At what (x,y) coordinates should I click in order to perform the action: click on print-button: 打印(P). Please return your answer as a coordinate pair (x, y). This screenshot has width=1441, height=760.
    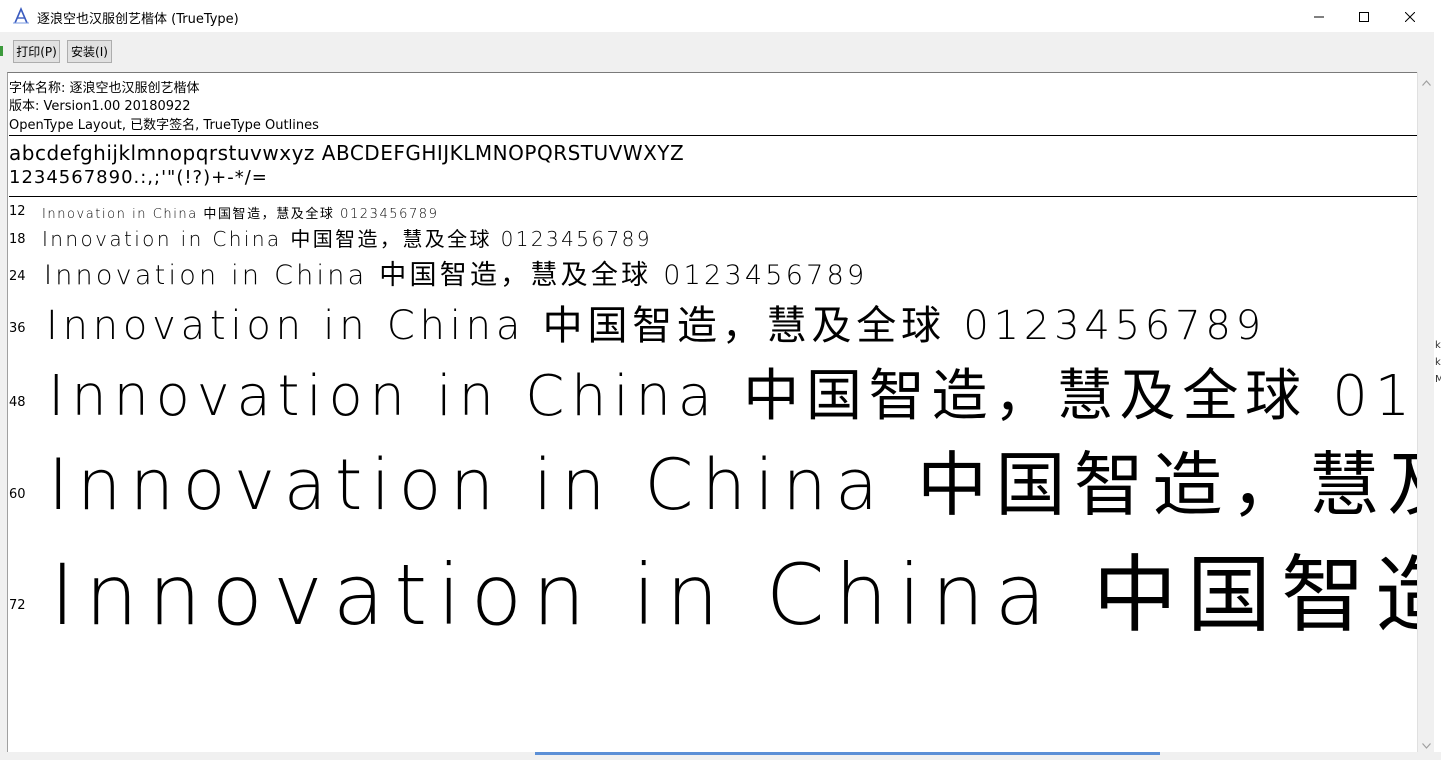
    Looking at the image, I should click on (36, 51).